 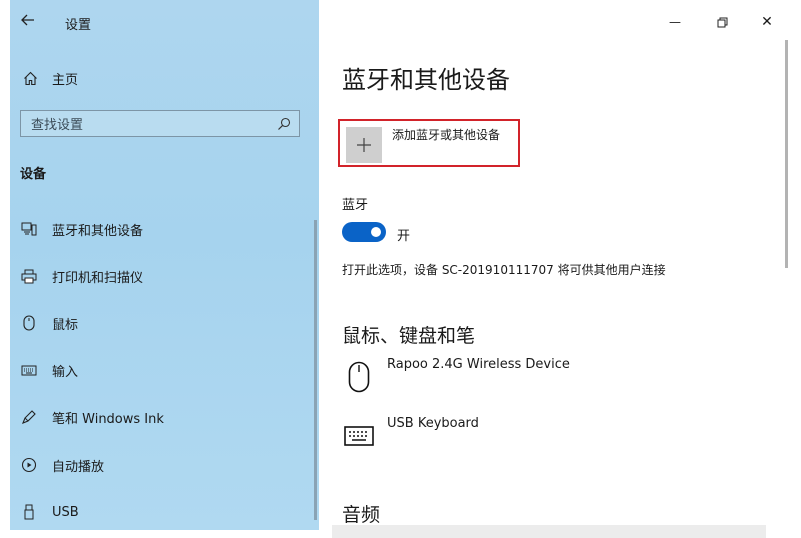 What do you see at coordinates (409, 336) in the screenshot?
I see `mouse-keyboard-pen-heading: 鼠标、键盘和笔` at bounding box center [409, 336].